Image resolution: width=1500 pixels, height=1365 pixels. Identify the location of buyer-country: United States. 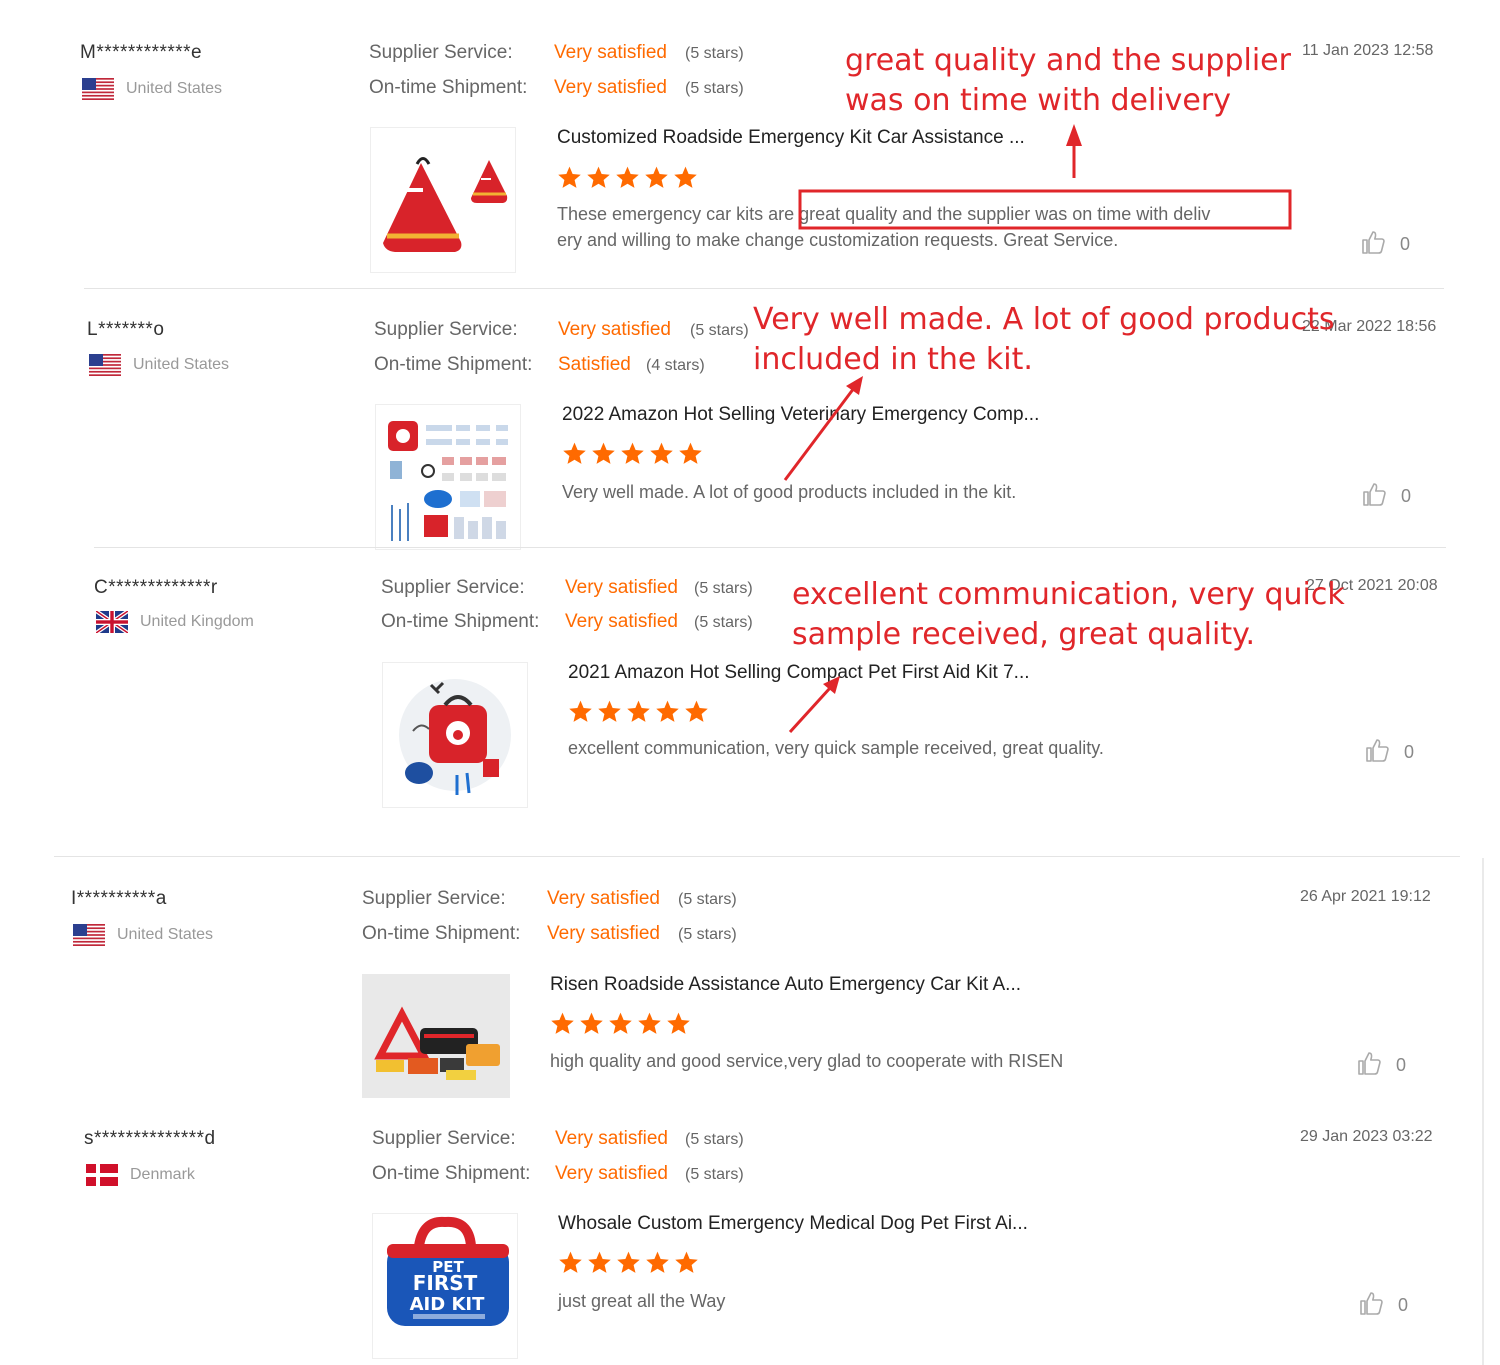
(159, 365).